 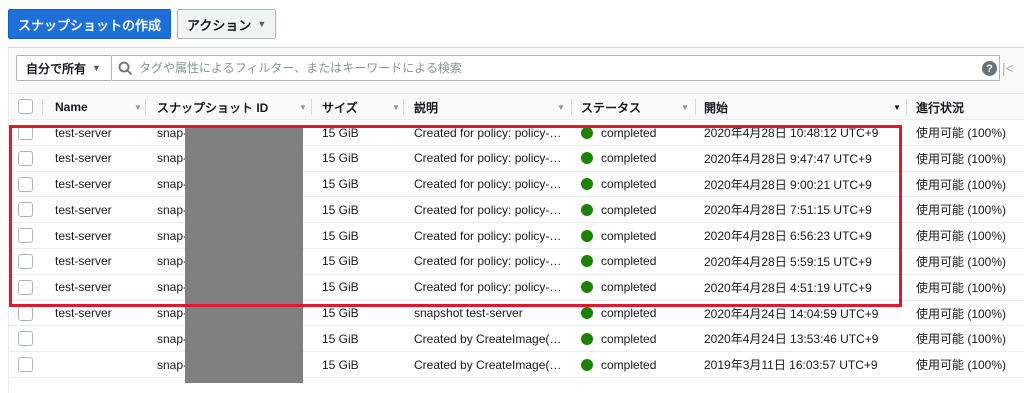 What do you see at coordinates (340, 107) in the screenshot?
I see `column-header-size: サイズ` at bounding box center [340, 107].